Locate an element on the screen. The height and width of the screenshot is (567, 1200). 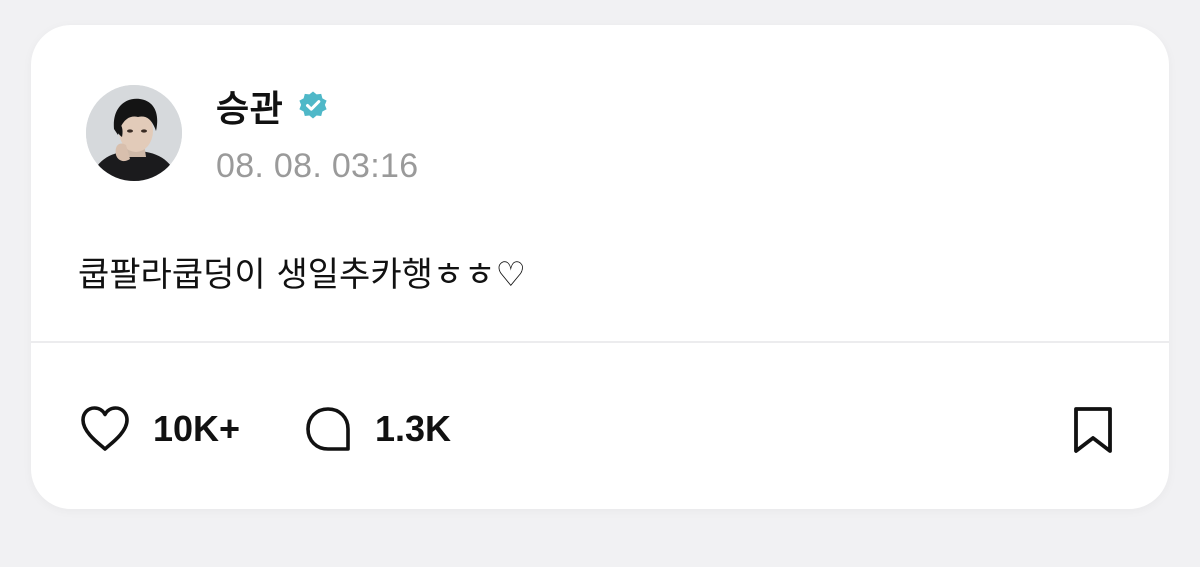
divider is located at coordinates (600, 342).